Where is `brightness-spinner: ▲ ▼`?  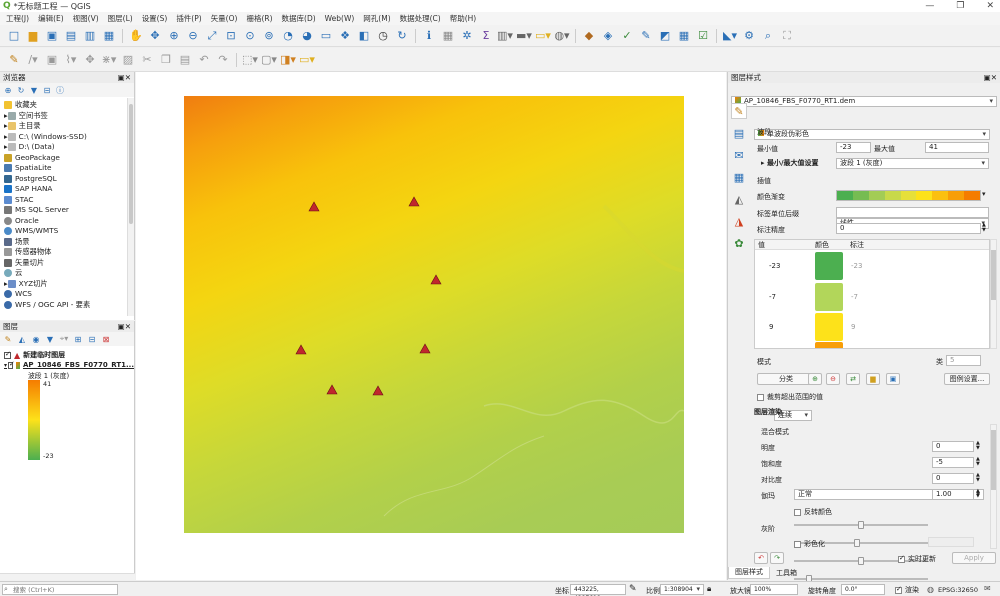
brightness-spinner: ▲ ▼ is located at coordinates (978, 446).